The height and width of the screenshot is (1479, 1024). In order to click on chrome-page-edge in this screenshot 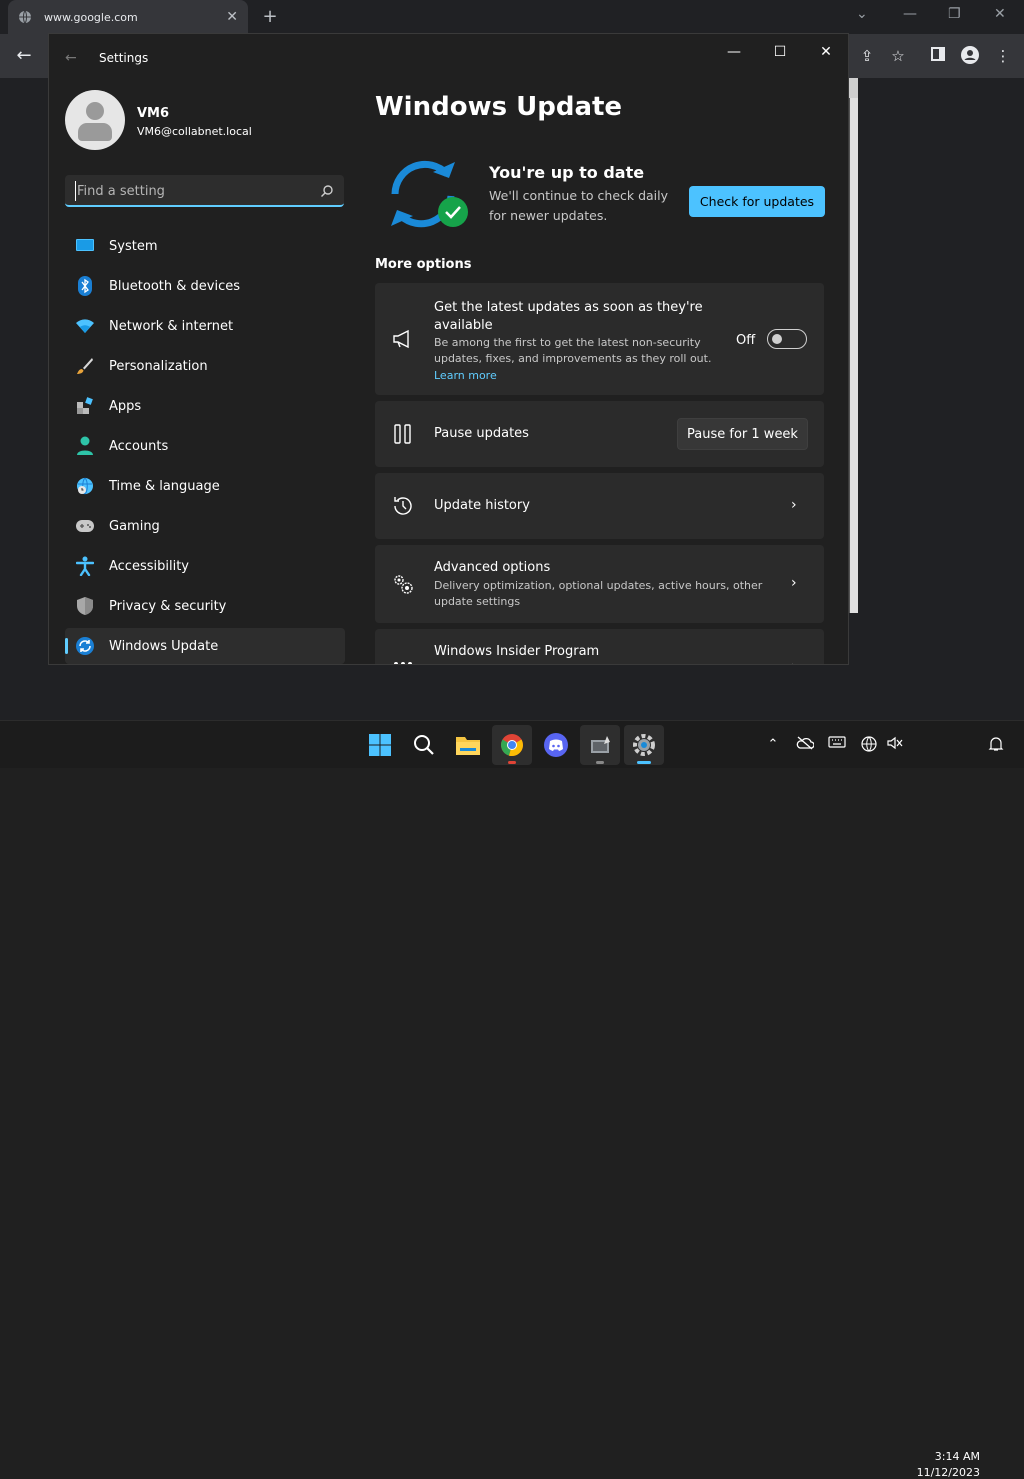, I will do `click(853, 88)`.